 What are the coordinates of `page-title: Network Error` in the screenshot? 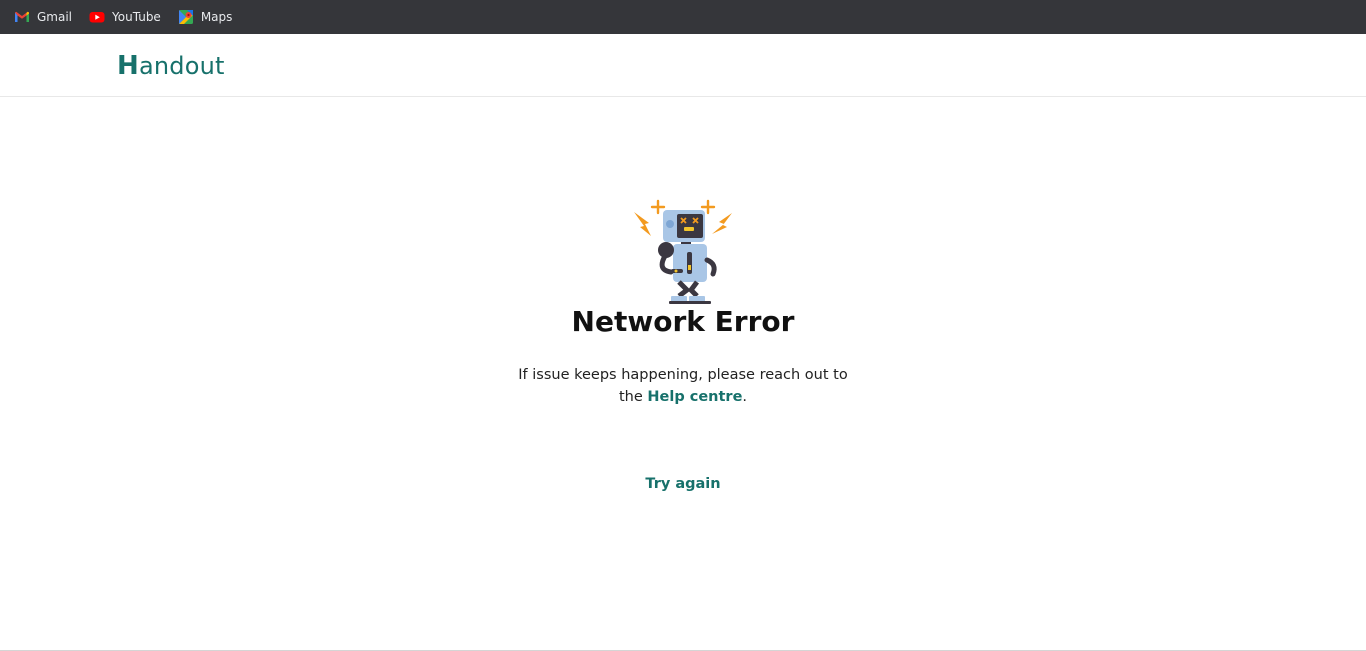 It's located at (683, 321).